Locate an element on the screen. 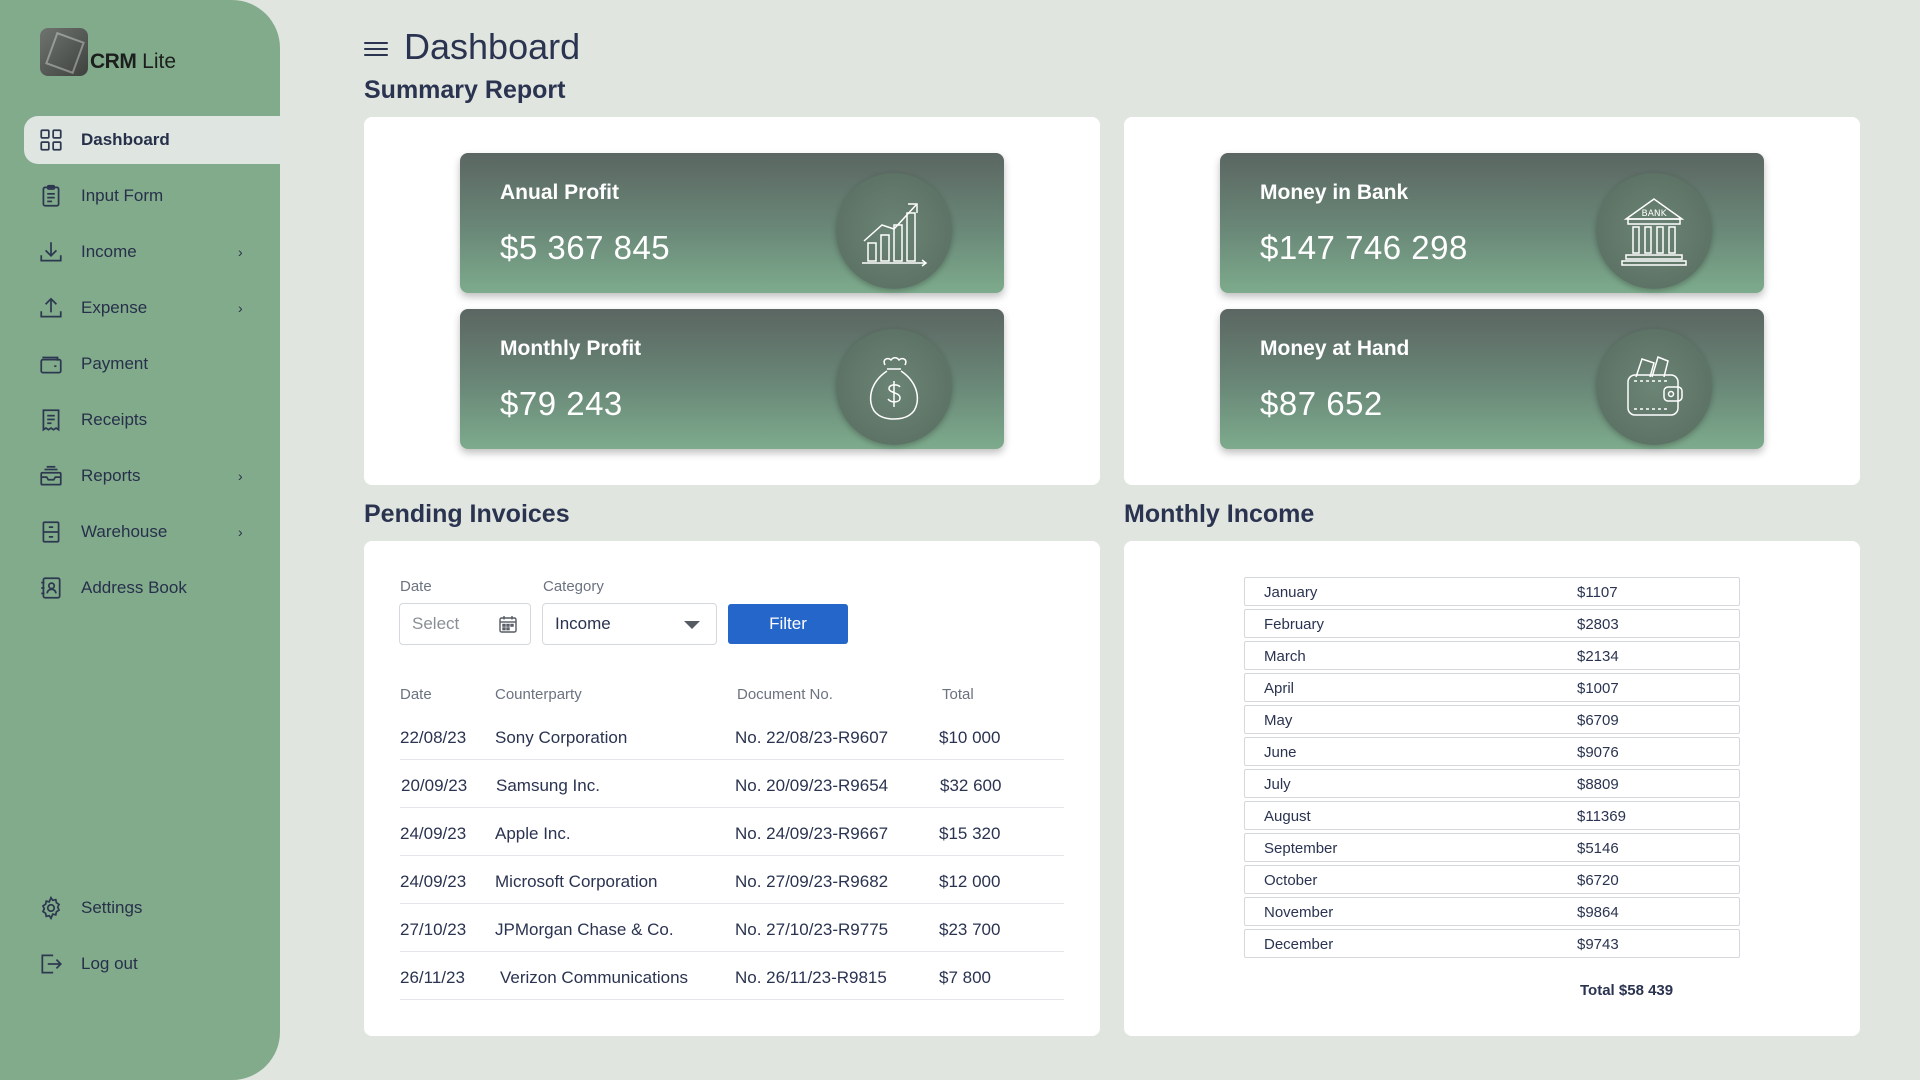  money-at-hand-card: Money at Hand $87 652 is located at coordinates (1492, 379).